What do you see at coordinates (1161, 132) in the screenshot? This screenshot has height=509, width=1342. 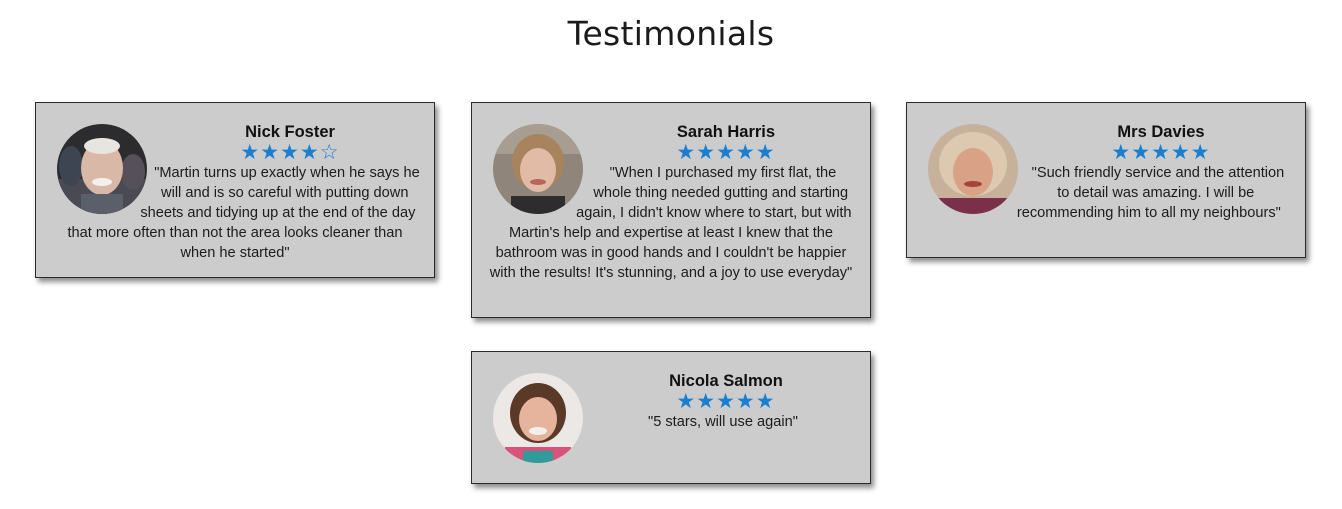 I see `testimonial-name: Mrs Davies` at bounding box center [1161, 132].